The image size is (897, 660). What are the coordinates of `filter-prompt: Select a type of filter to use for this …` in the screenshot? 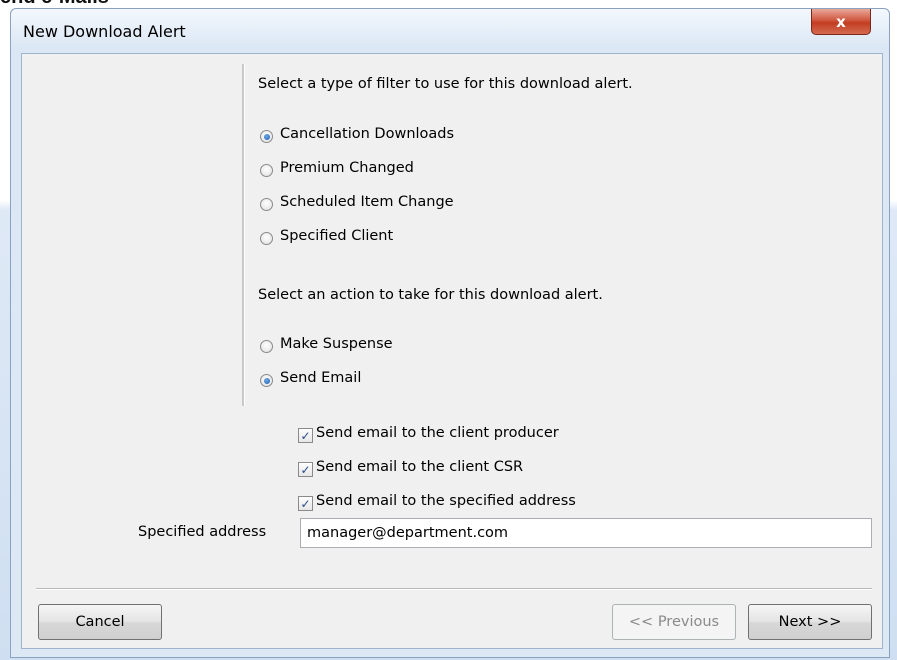 It's located at (445, 84).